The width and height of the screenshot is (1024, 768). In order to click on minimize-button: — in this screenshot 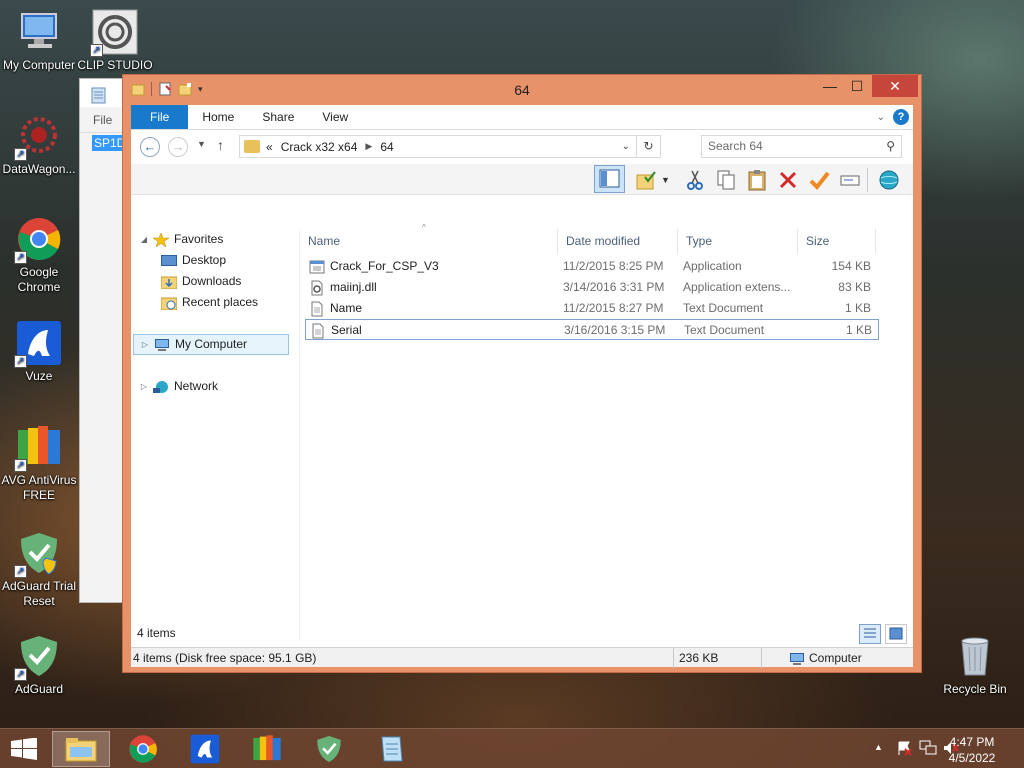, I will do `click(830, 86)`.